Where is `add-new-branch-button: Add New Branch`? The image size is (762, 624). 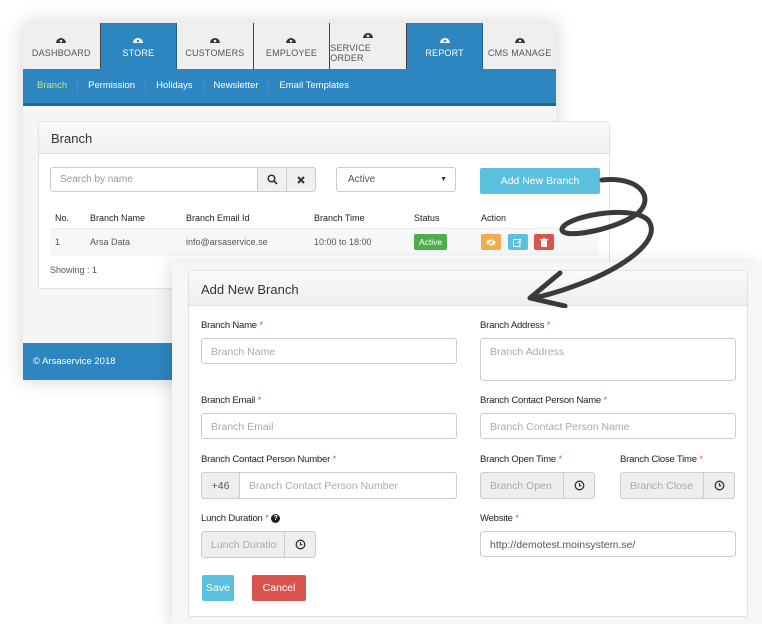
add-new-branch-button: Add New Branch is located at coordinates (540, 181).